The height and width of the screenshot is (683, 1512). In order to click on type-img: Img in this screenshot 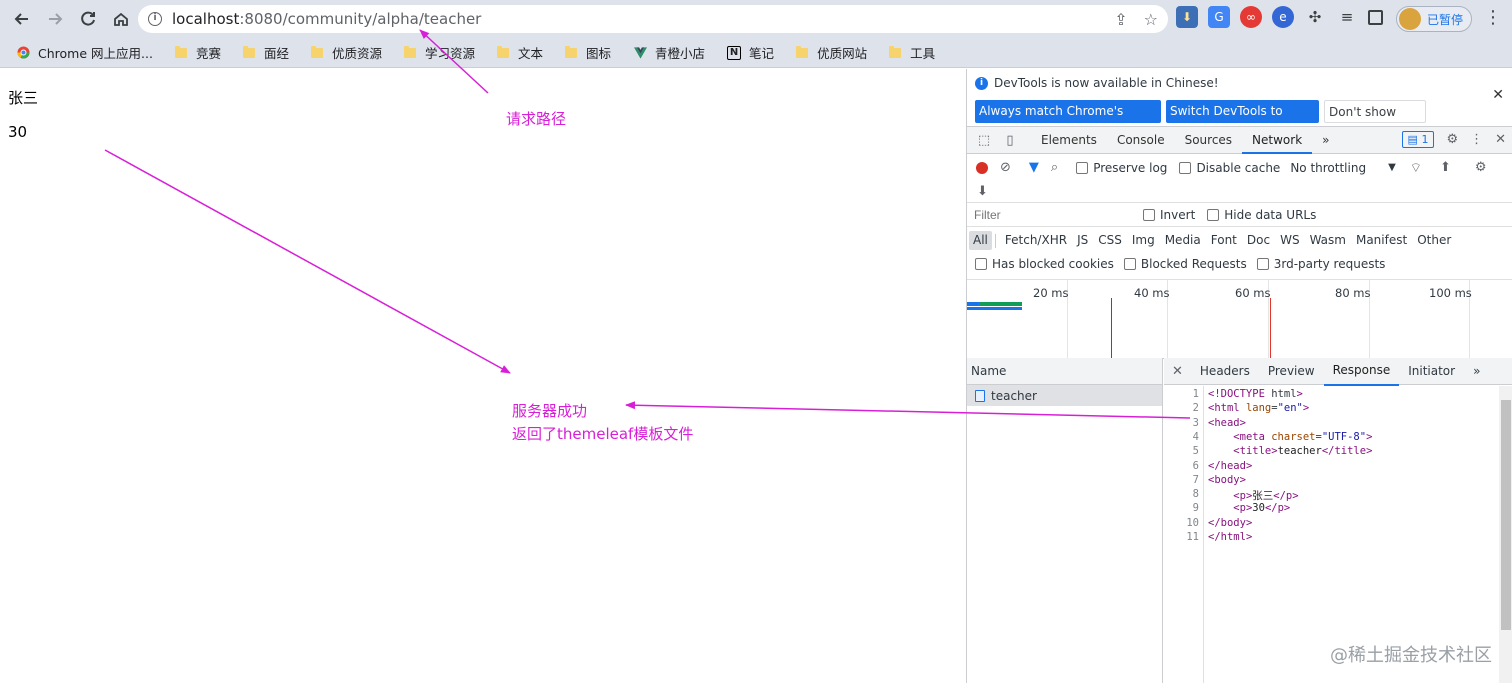, I will do `click(1143, 240)`.